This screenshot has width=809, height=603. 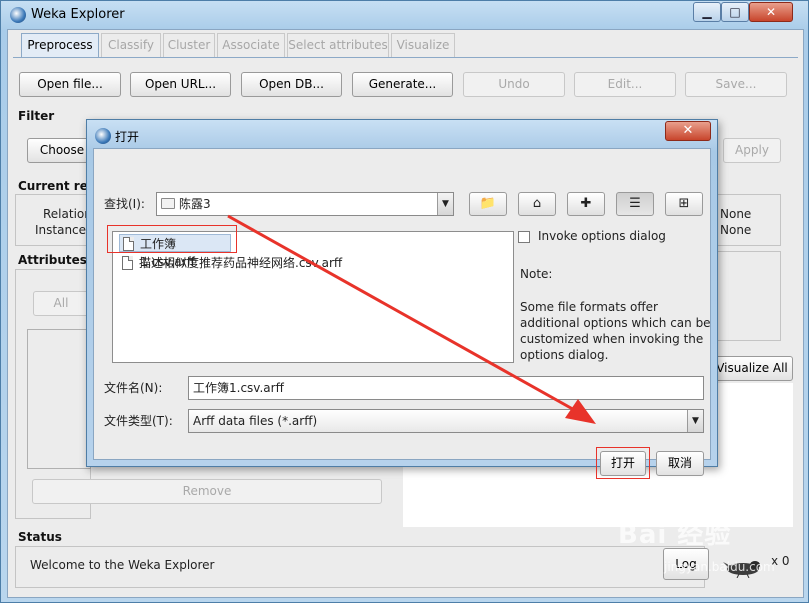 I want to click on file-item: 描述相似度推荐药品神经网络.csv.arff, so click(x=230, y=263).